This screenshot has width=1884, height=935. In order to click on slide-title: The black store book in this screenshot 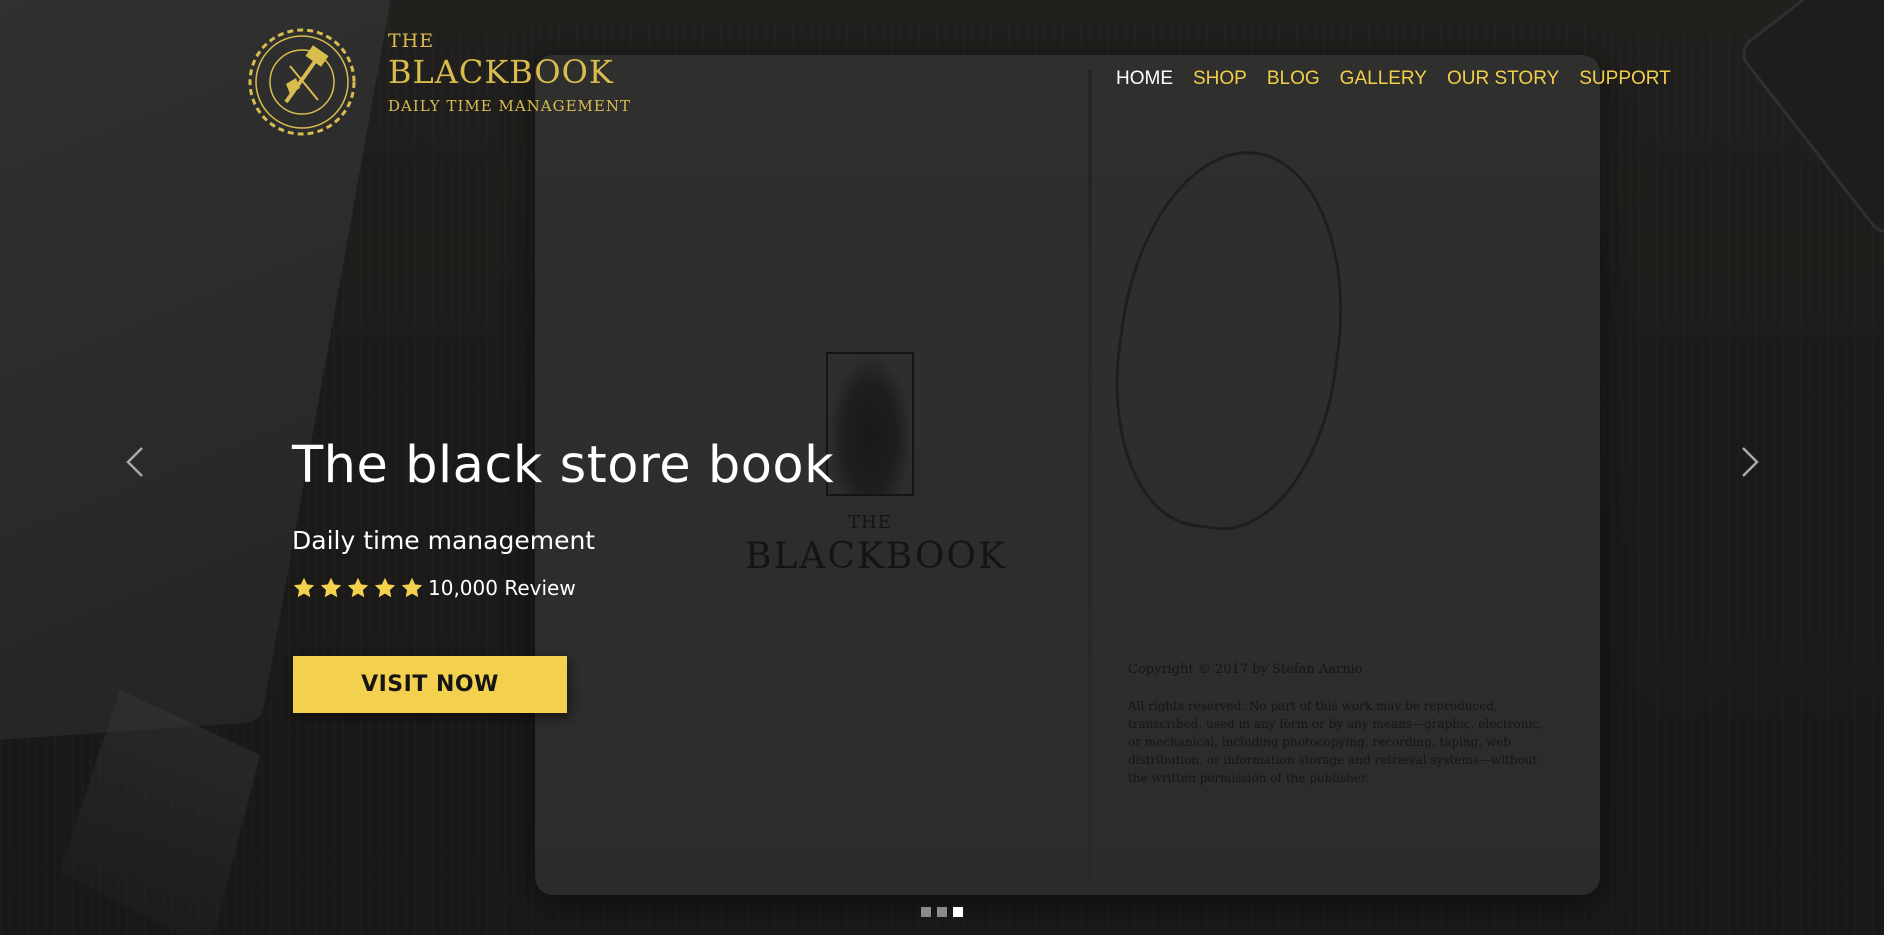, I will do `click(563, 465)`.